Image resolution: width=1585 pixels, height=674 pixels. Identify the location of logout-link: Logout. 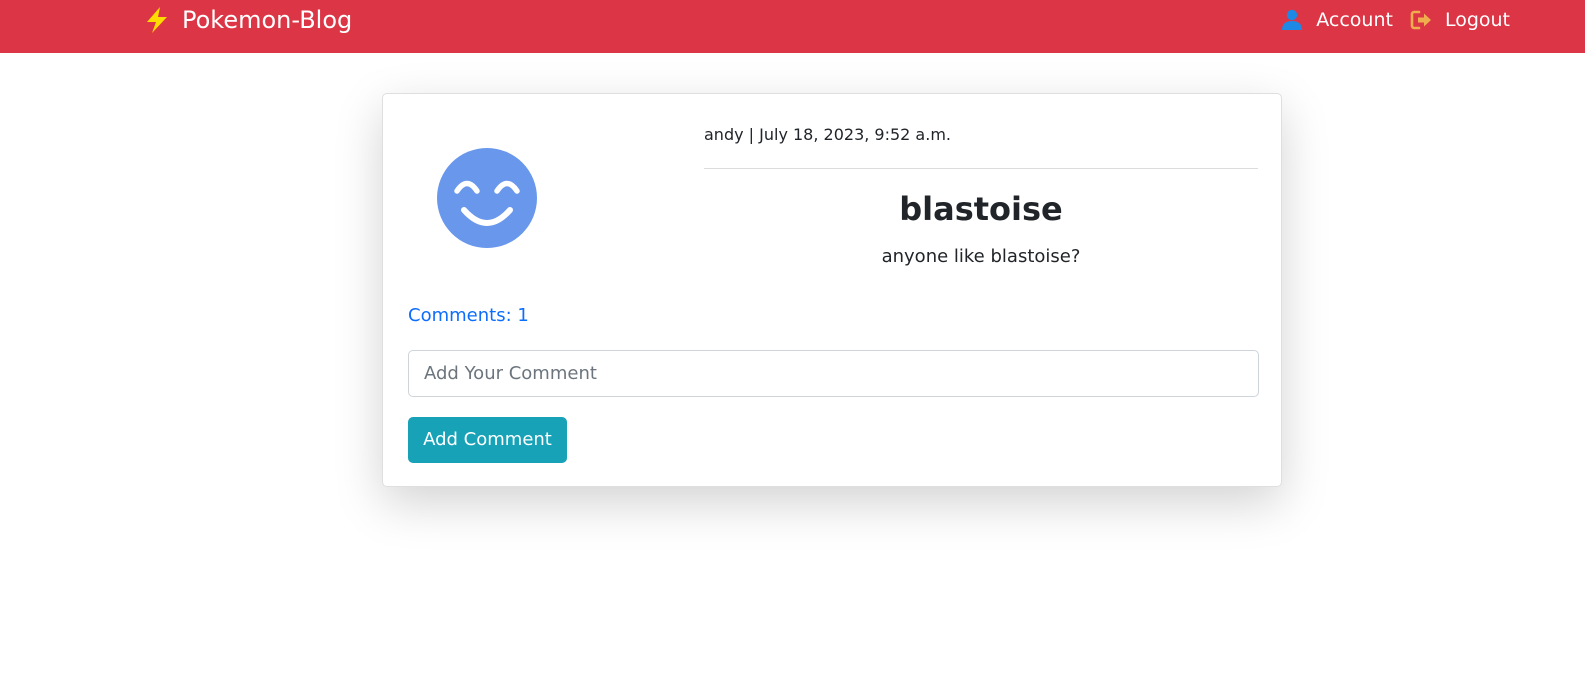
(1460, 20).